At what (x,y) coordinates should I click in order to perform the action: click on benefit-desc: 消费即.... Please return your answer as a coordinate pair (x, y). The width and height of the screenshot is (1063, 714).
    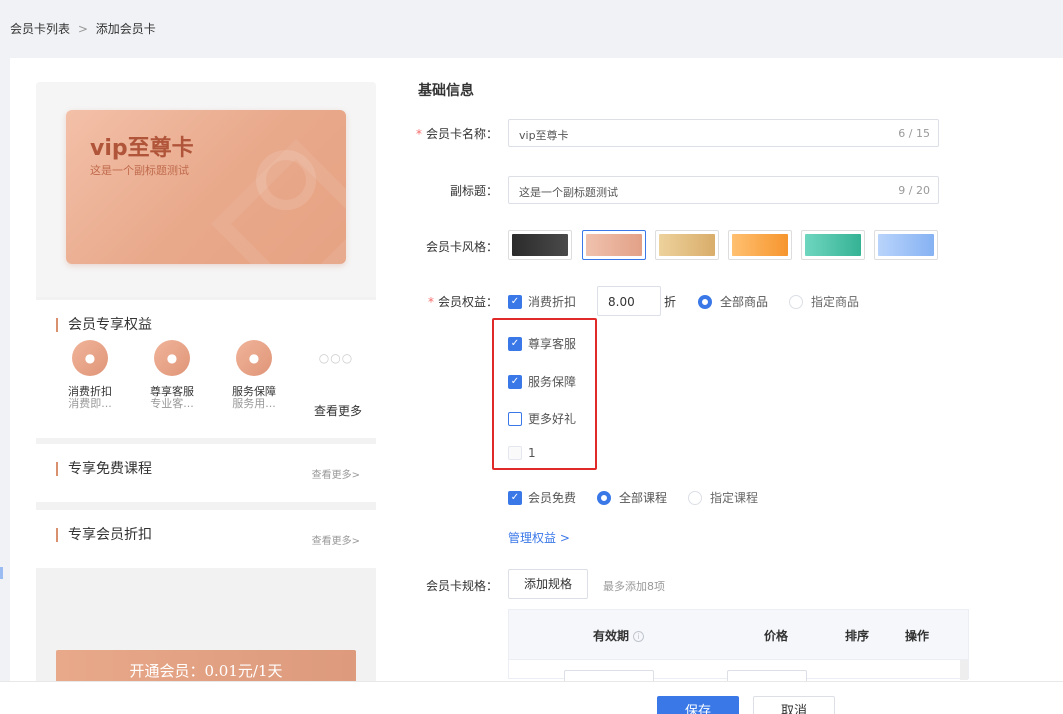
    Looking at the image, I should click on (90, 403).